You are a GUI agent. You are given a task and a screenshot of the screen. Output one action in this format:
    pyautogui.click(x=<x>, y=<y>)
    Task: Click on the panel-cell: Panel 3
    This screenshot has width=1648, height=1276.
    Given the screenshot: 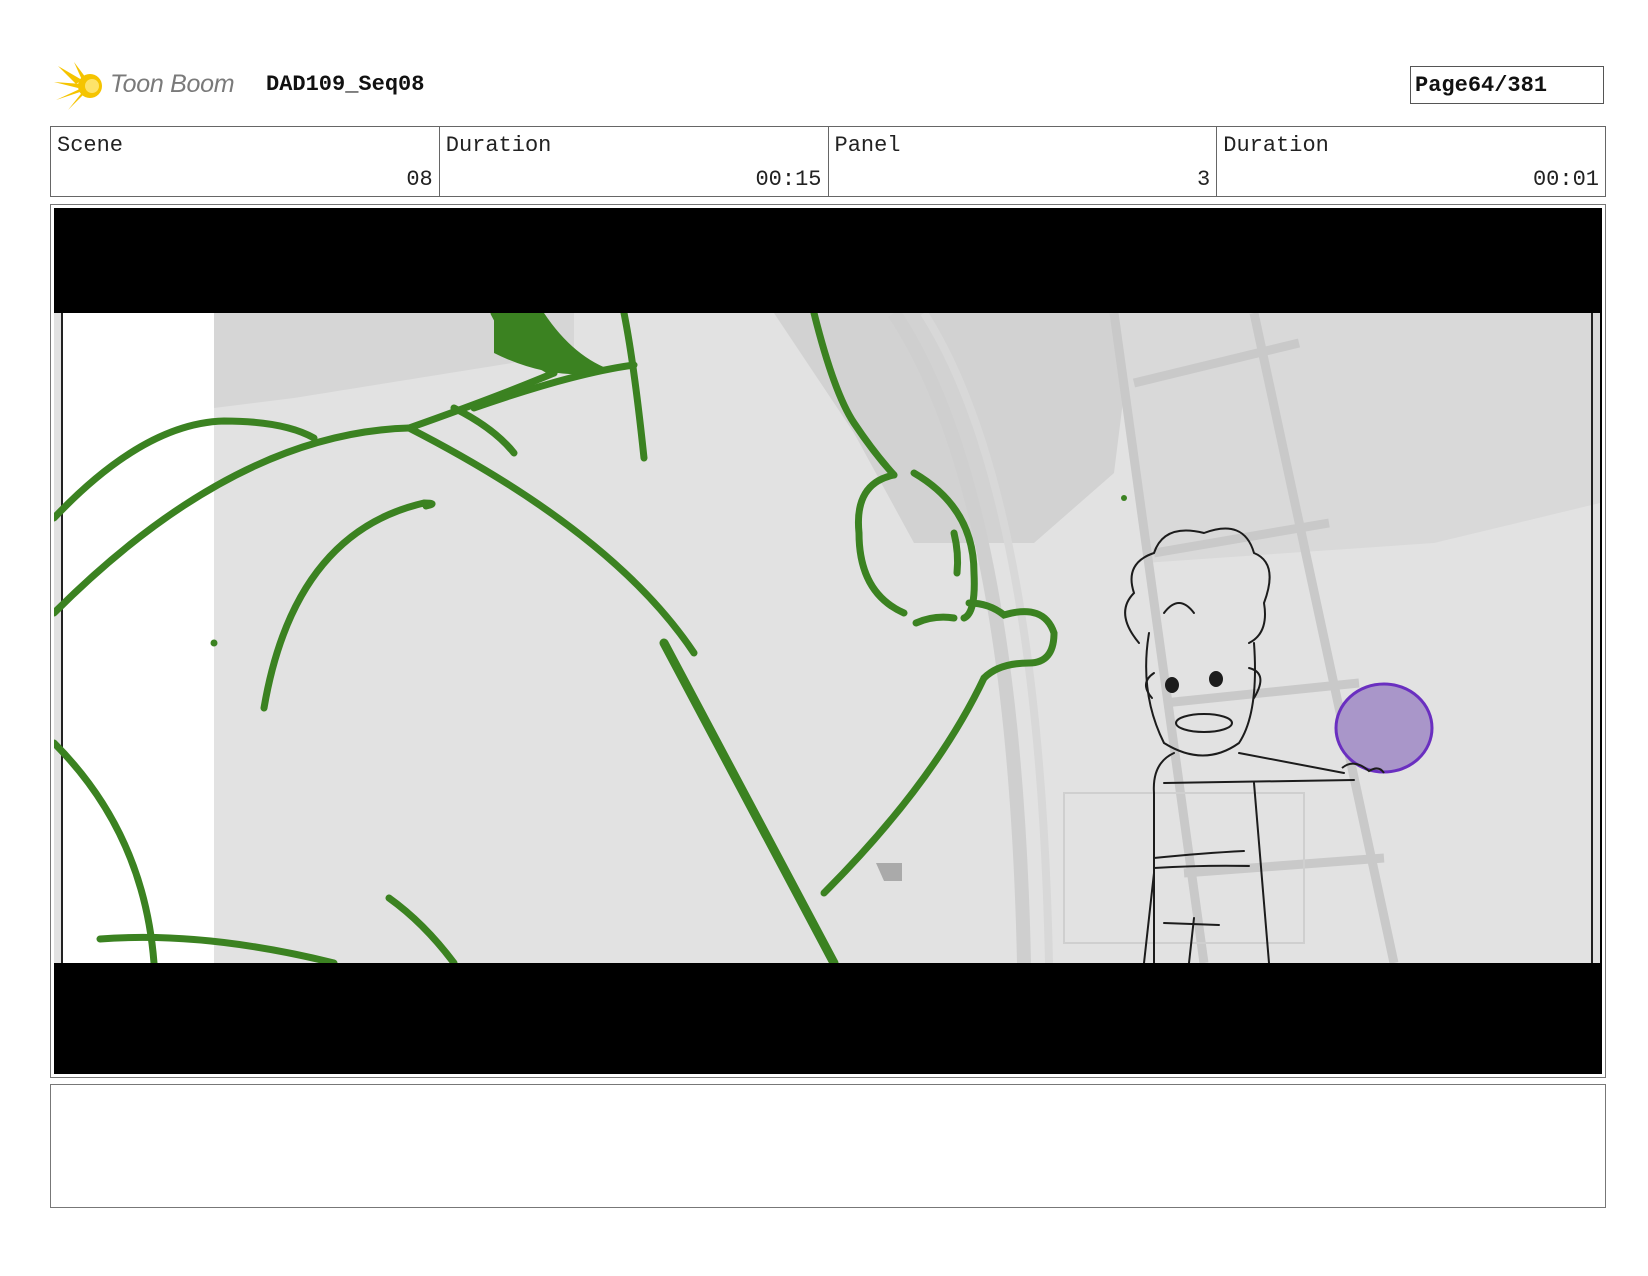 What is the action you would take?
    pyautogui.click(x=1023, y=161)
    